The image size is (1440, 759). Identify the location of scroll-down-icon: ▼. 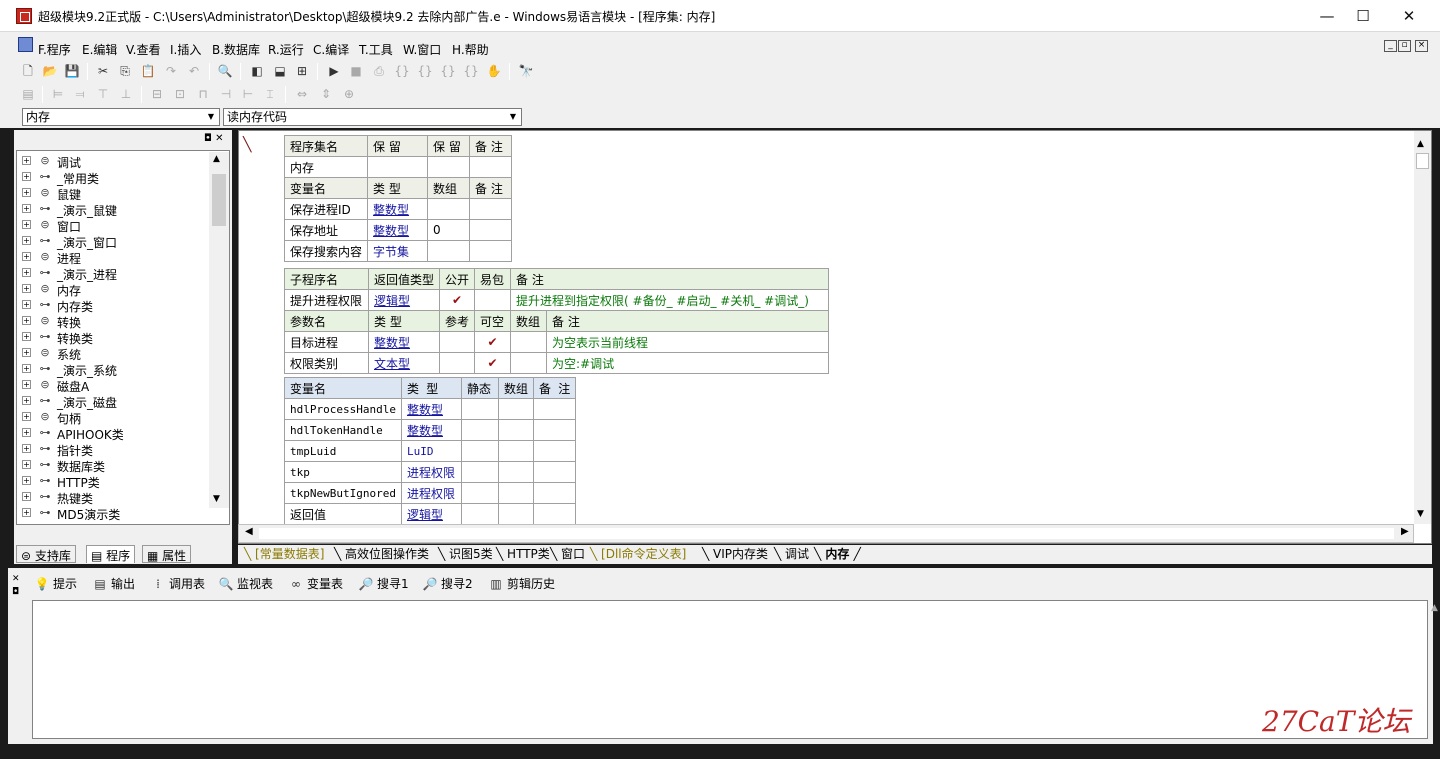
(216, 499).